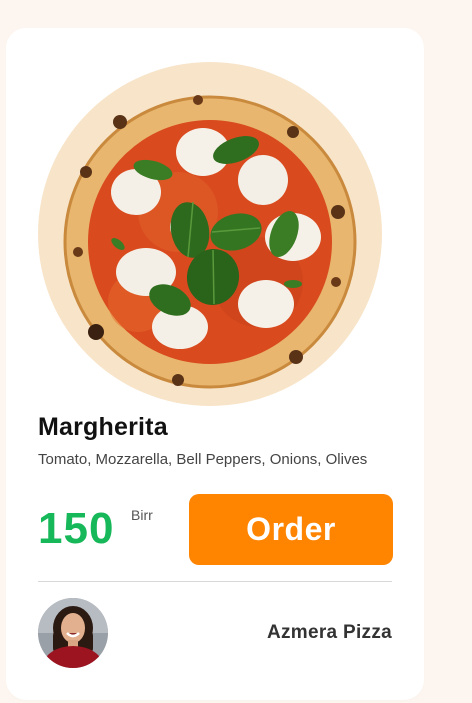 The height and width of the screenshot is (703, 472). What do you see at coordinates (329, 633) in the screenshot?
I see `seller-name: Azmera Pizza` at bounding box center [329, 633].